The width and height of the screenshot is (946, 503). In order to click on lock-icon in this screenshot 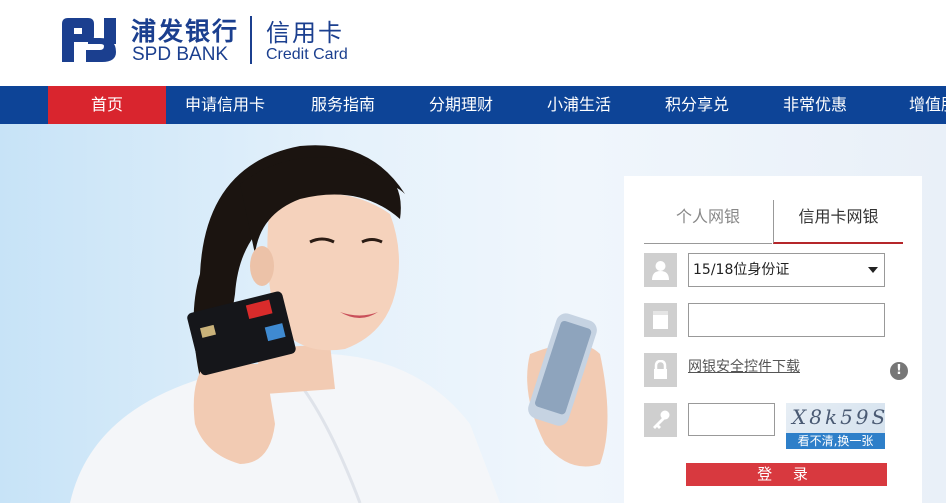, I will do `click(660, 370)`.